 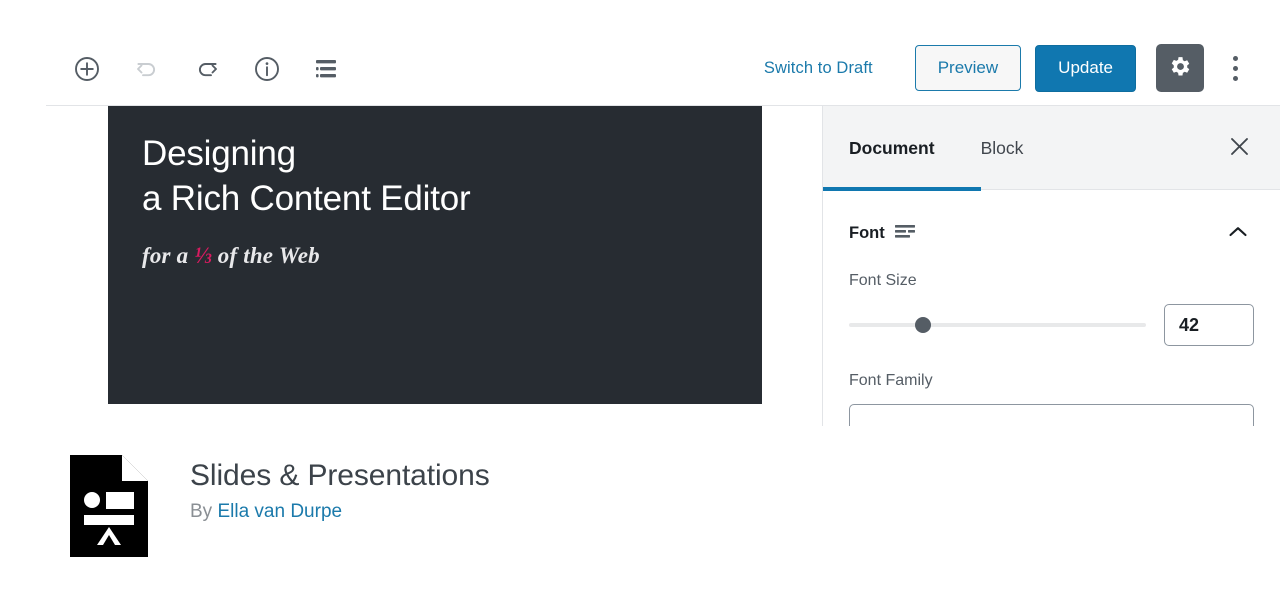 What do you see at coordinates (997, 325) in the screenshot?
I see `font-size-slider` at bounding box center [997, 325].